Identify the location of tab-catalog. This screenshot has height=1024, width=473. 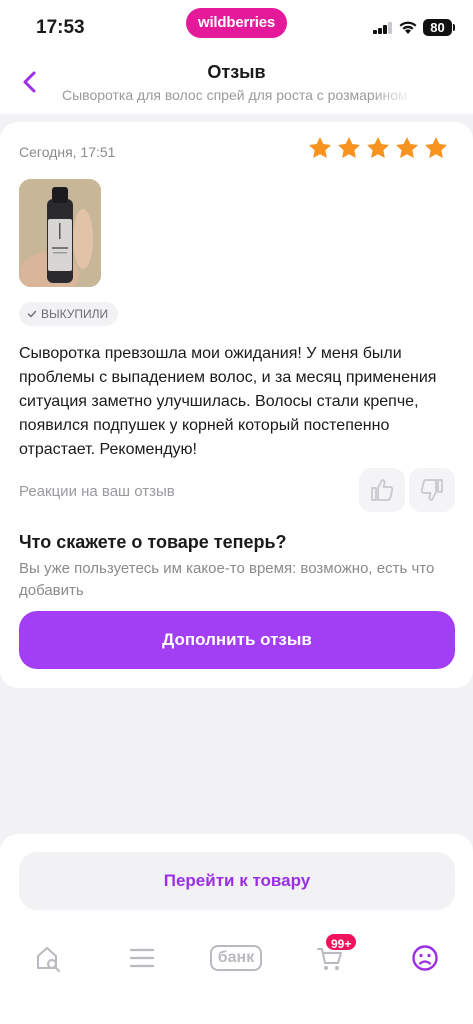
(142, 958).